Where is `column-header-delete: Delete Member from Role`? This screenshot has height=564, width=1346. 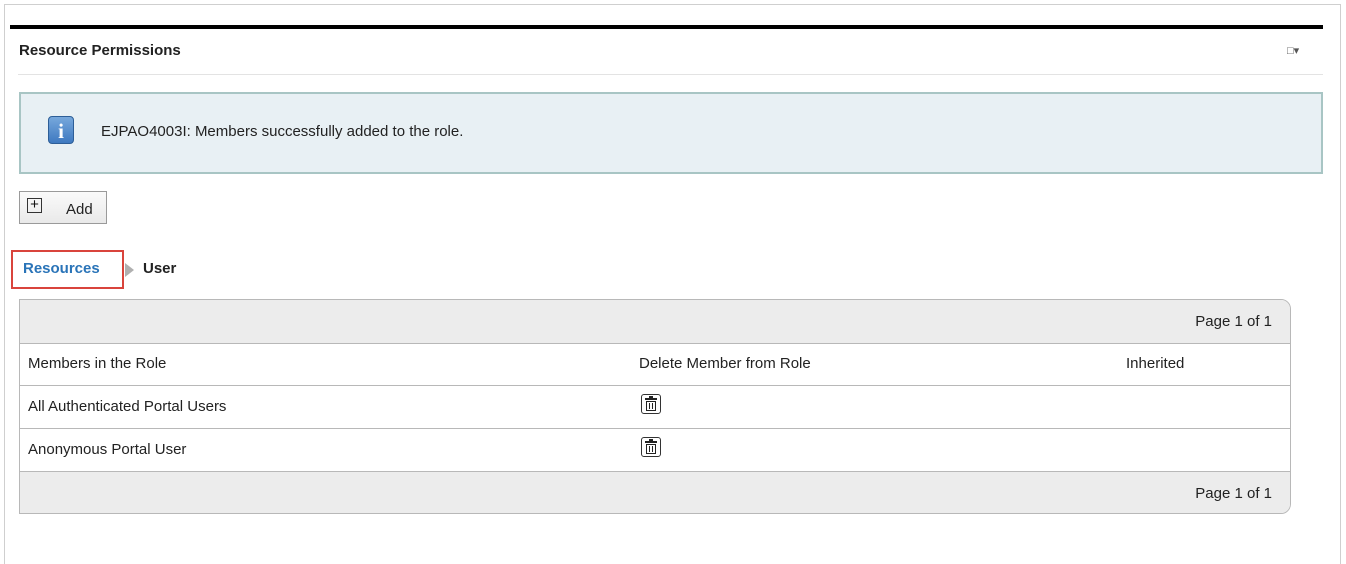 column-header-delete: Delete Member from Role is located at coordinates (725, 363).